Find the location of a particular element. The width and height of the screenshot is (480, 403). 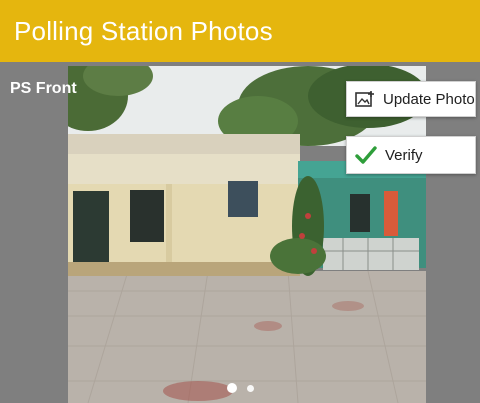

image-upload-icon is located at coordinates (365, 99).